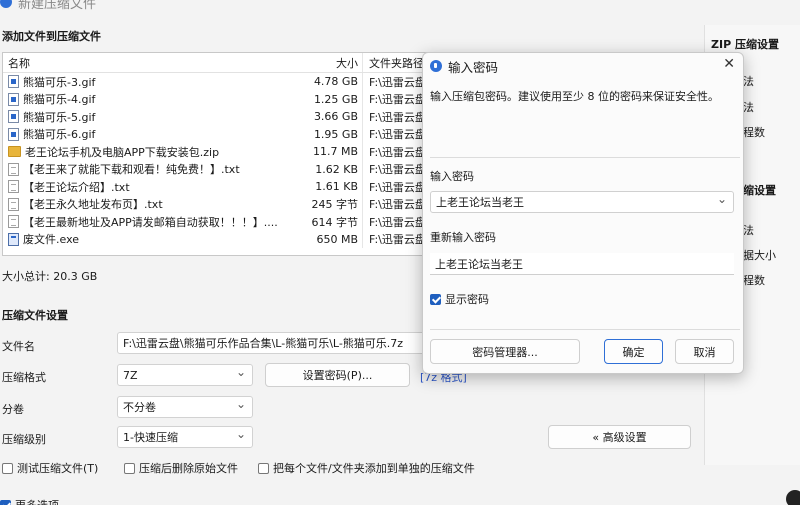 The height and width of the screenshot is (505, 800). Describe the element at coordinates (18, 346) in the screenshot. I see `filename-label: 文件名` at that location.